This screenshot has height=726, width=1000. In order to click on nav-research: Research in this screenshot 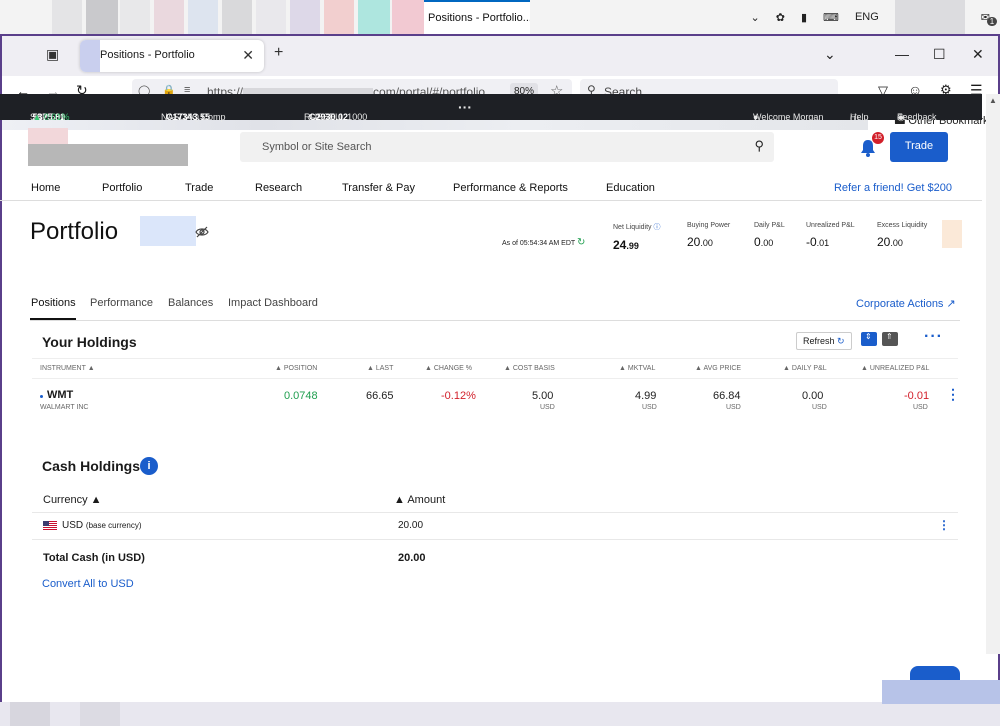, I will do `click(278, 188)`.